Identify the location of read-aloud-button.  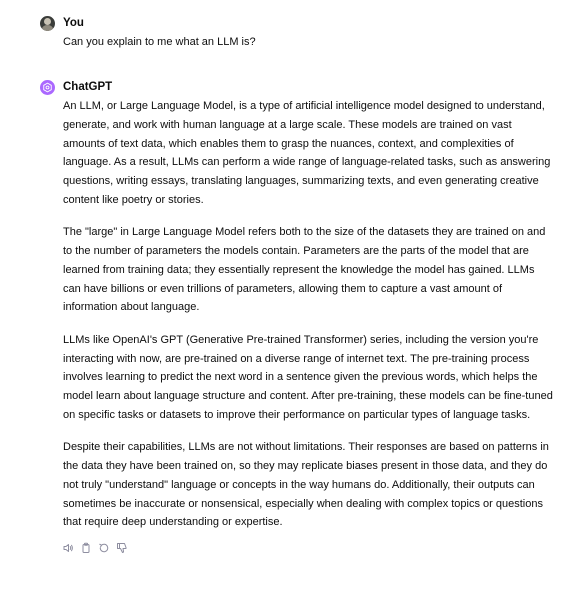
(68, 548).